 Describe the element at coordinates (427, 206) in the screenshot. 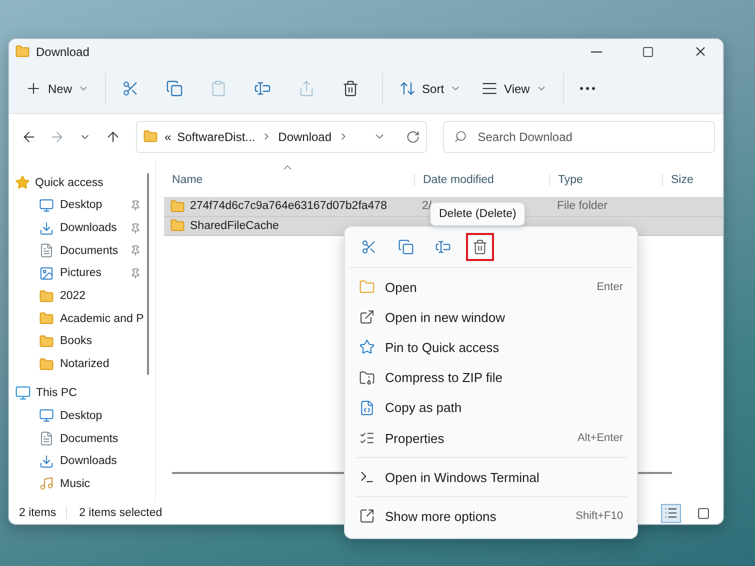

I see `date-cell-text: 2/` at that location.